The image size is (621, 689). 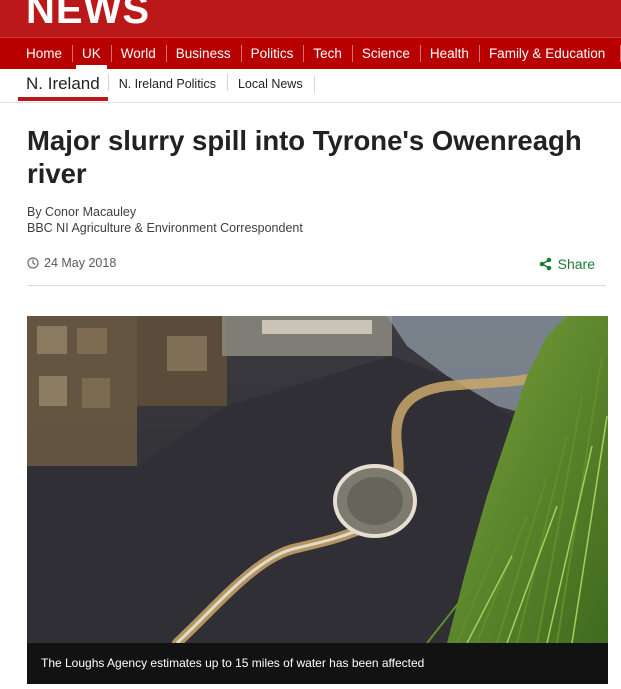 What do you see at coordinates (545, 264) in the screenshot?
I see `share-icon` at bounding box center [545, 264].